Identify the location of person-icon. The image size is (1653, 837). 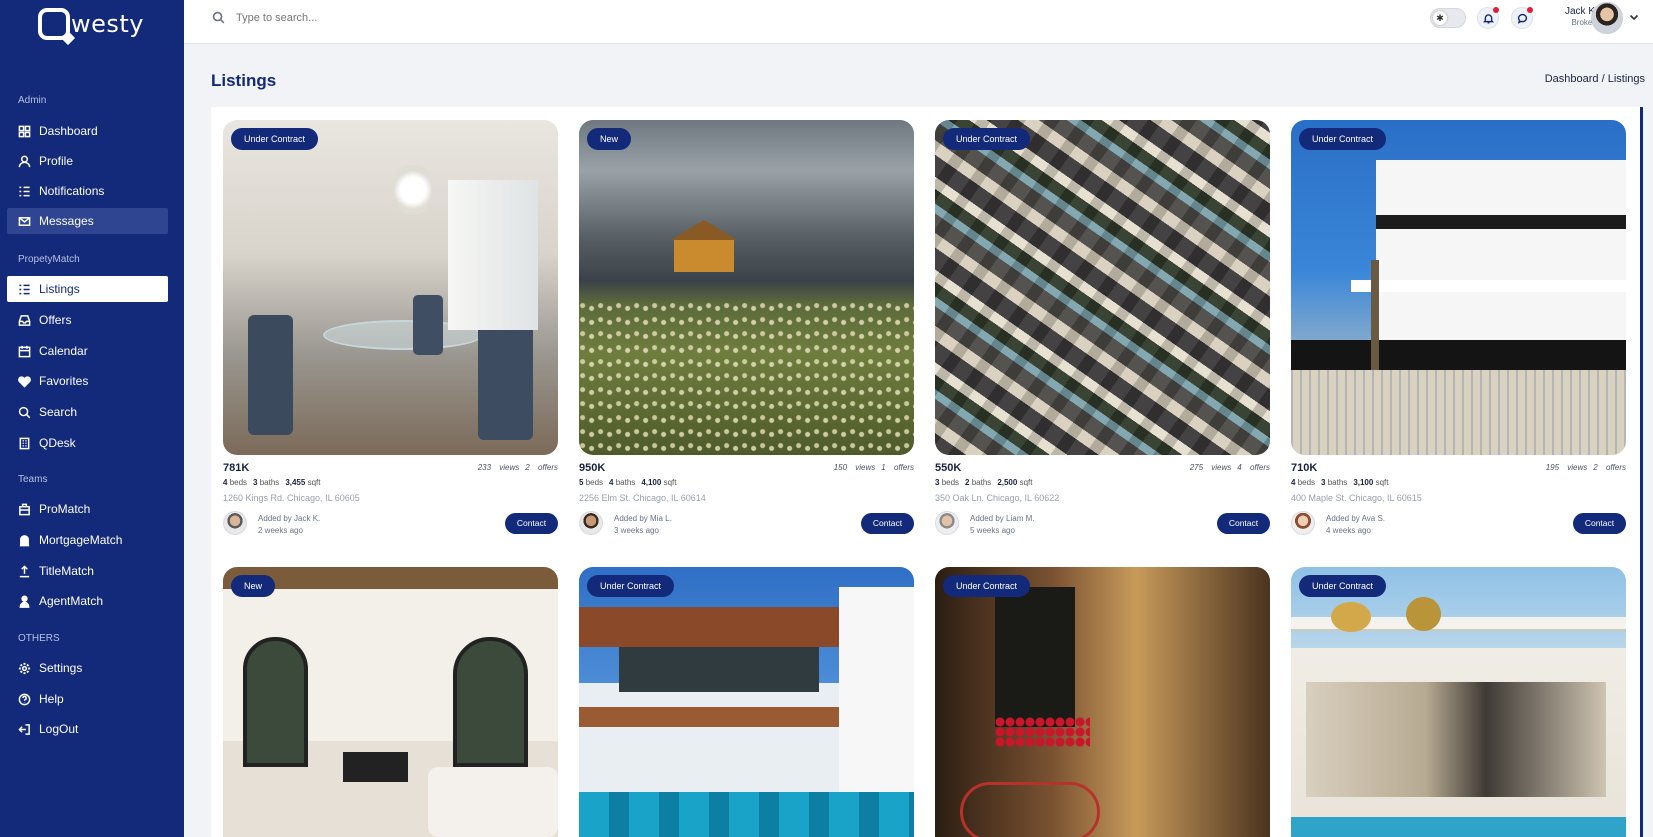
(24, 601).